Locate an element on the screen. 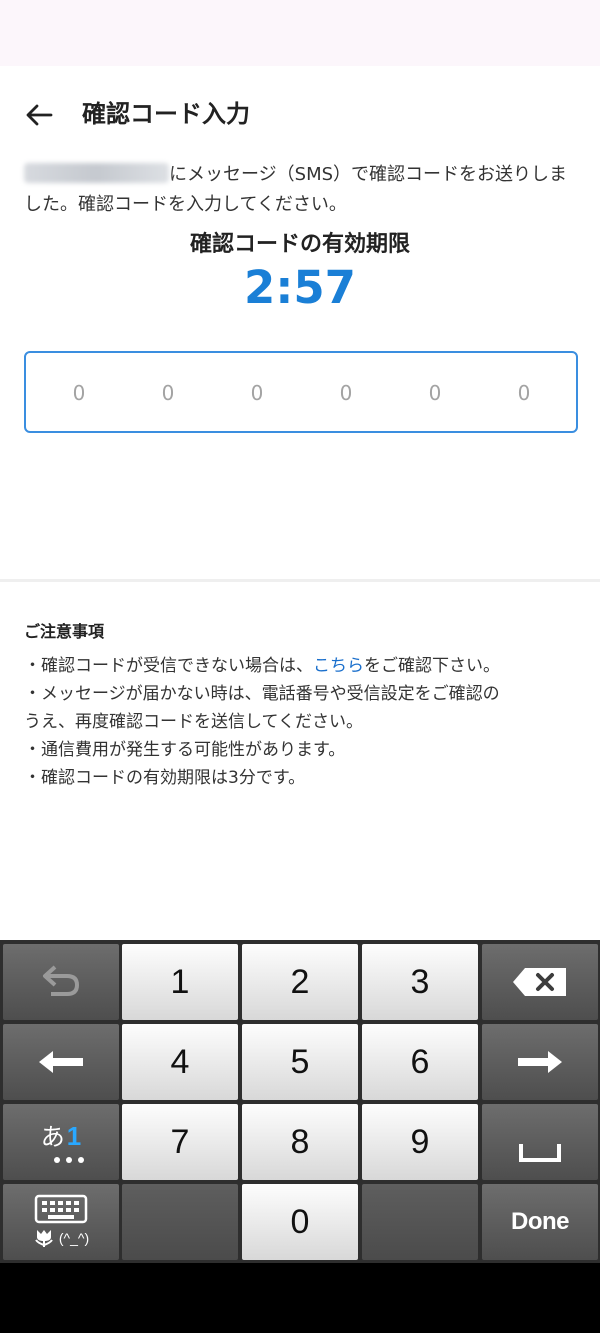 Image resolution: width=600 pixels, height=1333 pixels. note-item-1-suffix: をご確認下さい。 is located at coordinates (432, 666).